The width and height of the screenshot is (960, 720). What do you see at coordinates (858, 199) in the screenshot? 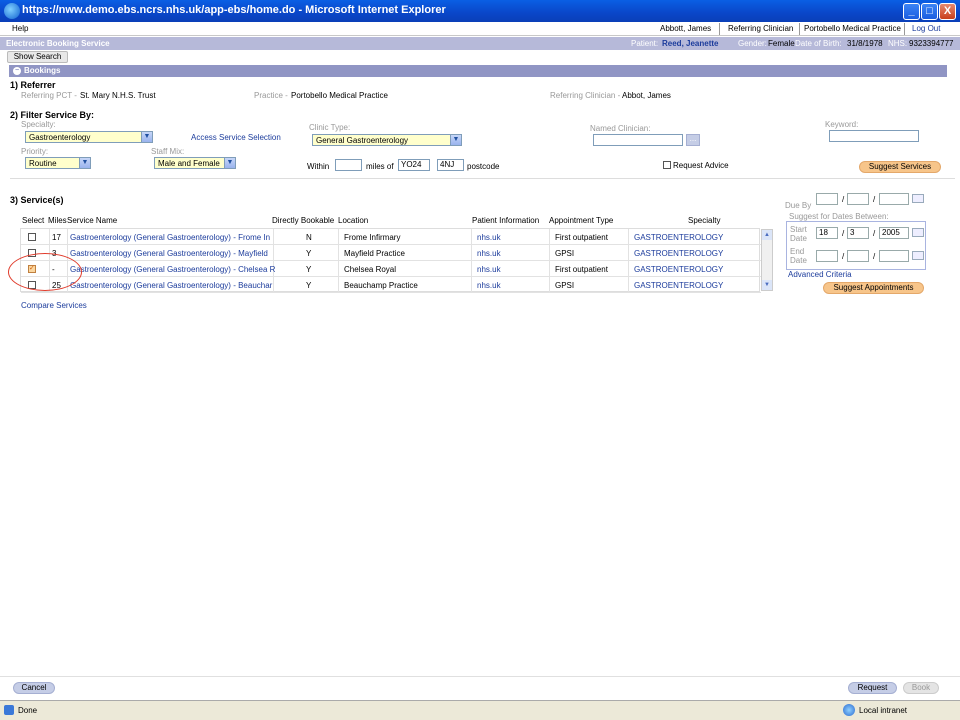
I see `due-by-month-input` at bounding box center [858, 199].